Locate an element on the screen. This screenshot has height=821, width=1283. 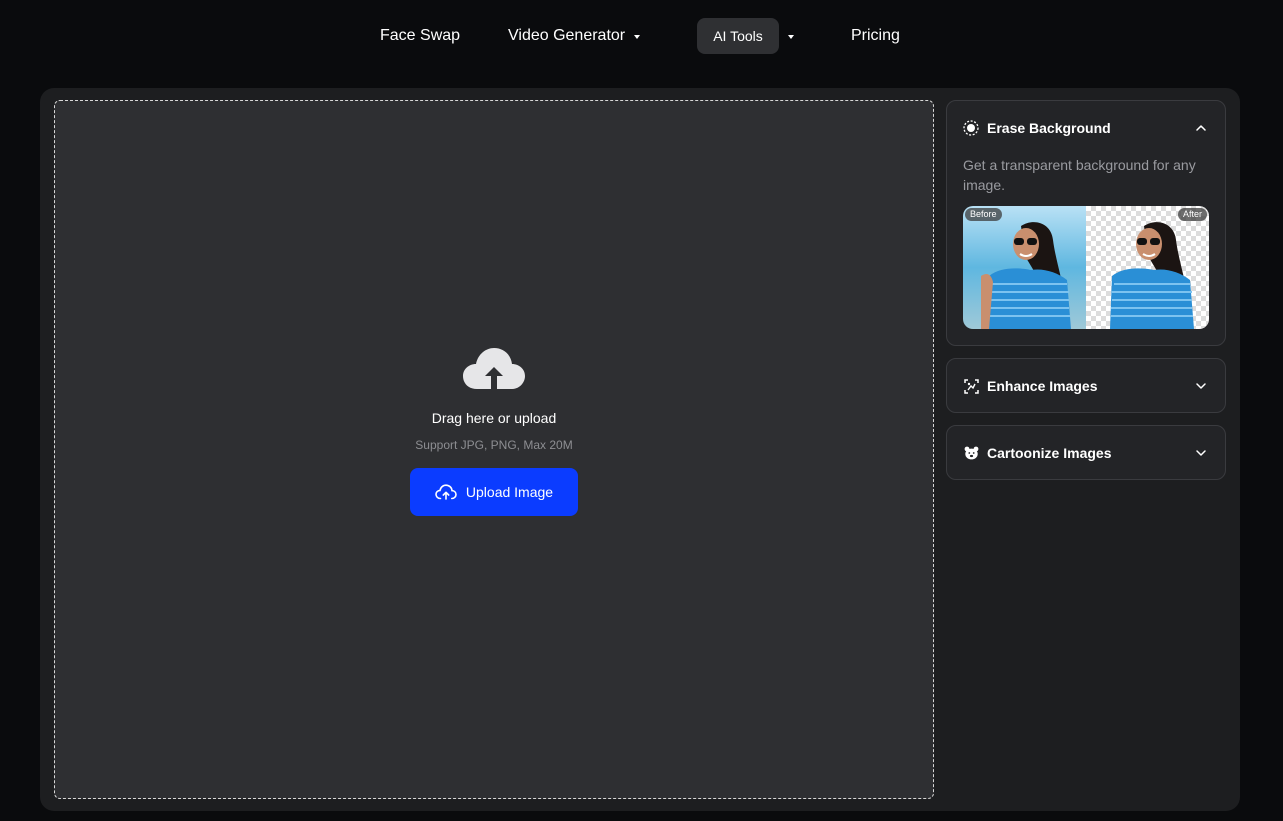
tool-header-erase-background: Erase Background is located at coordinates (1086, 128).